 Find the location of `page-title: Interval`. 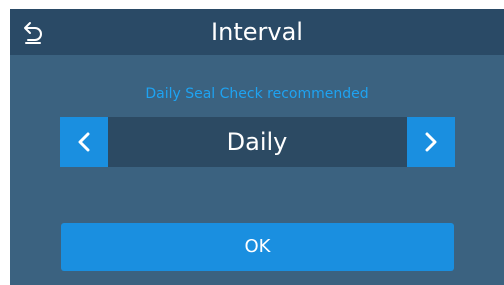

page-title: Interval is located at coordinates (257, 32).